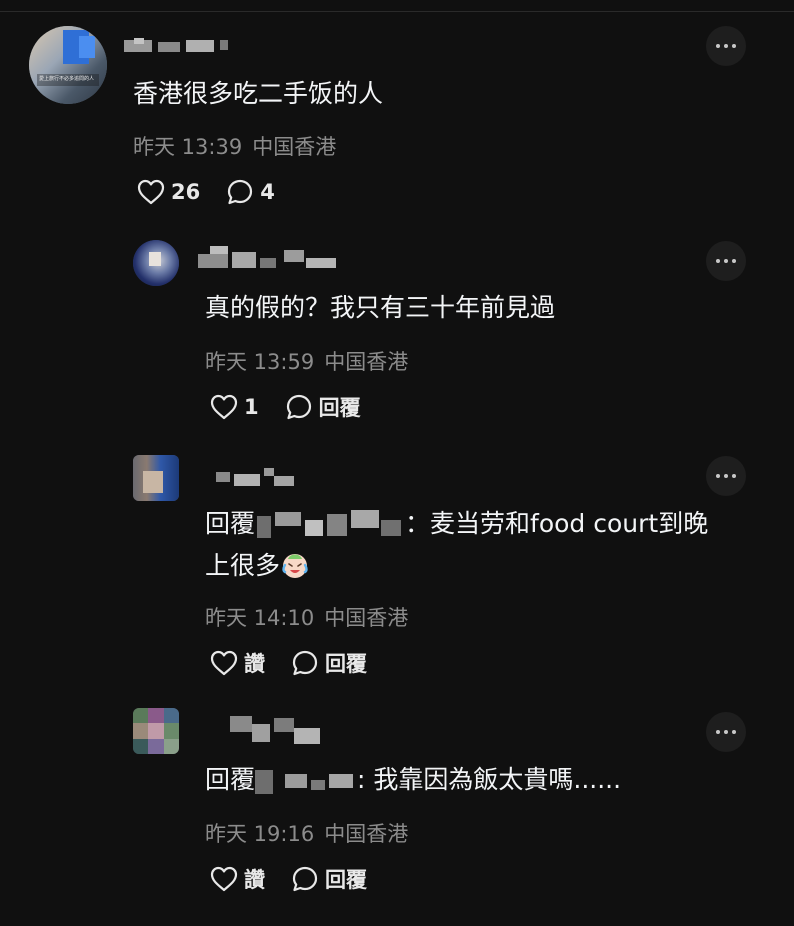  I want to click on top-divider, so click(397, 11).